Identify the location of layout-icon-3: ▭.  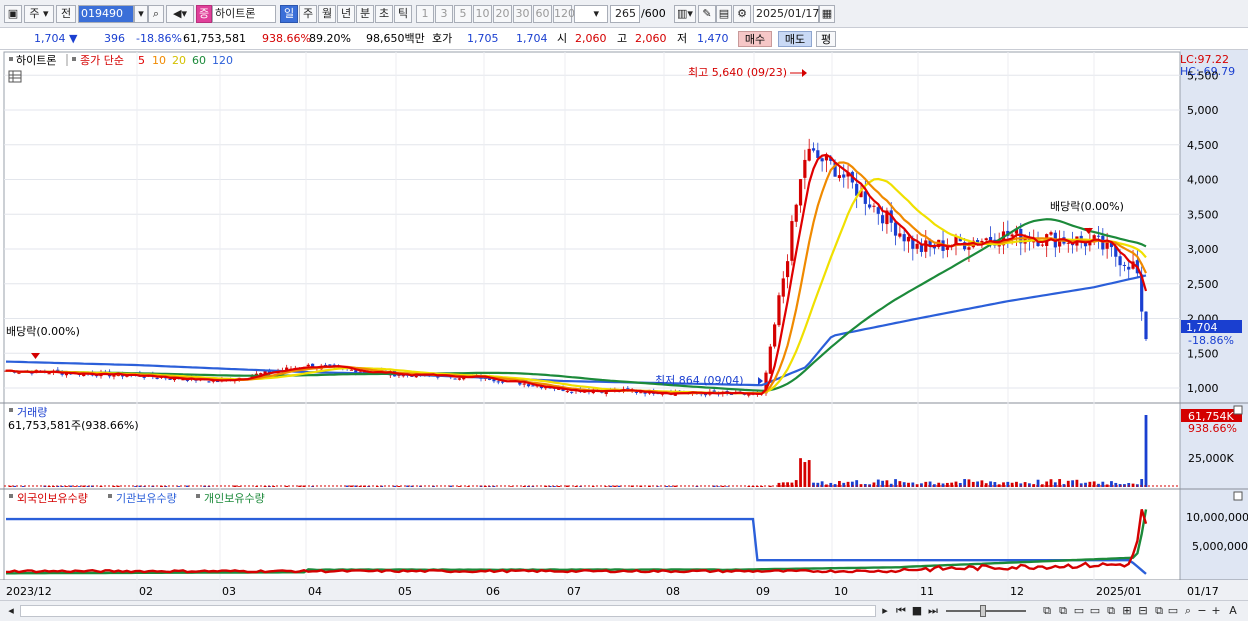
(1079, 611).